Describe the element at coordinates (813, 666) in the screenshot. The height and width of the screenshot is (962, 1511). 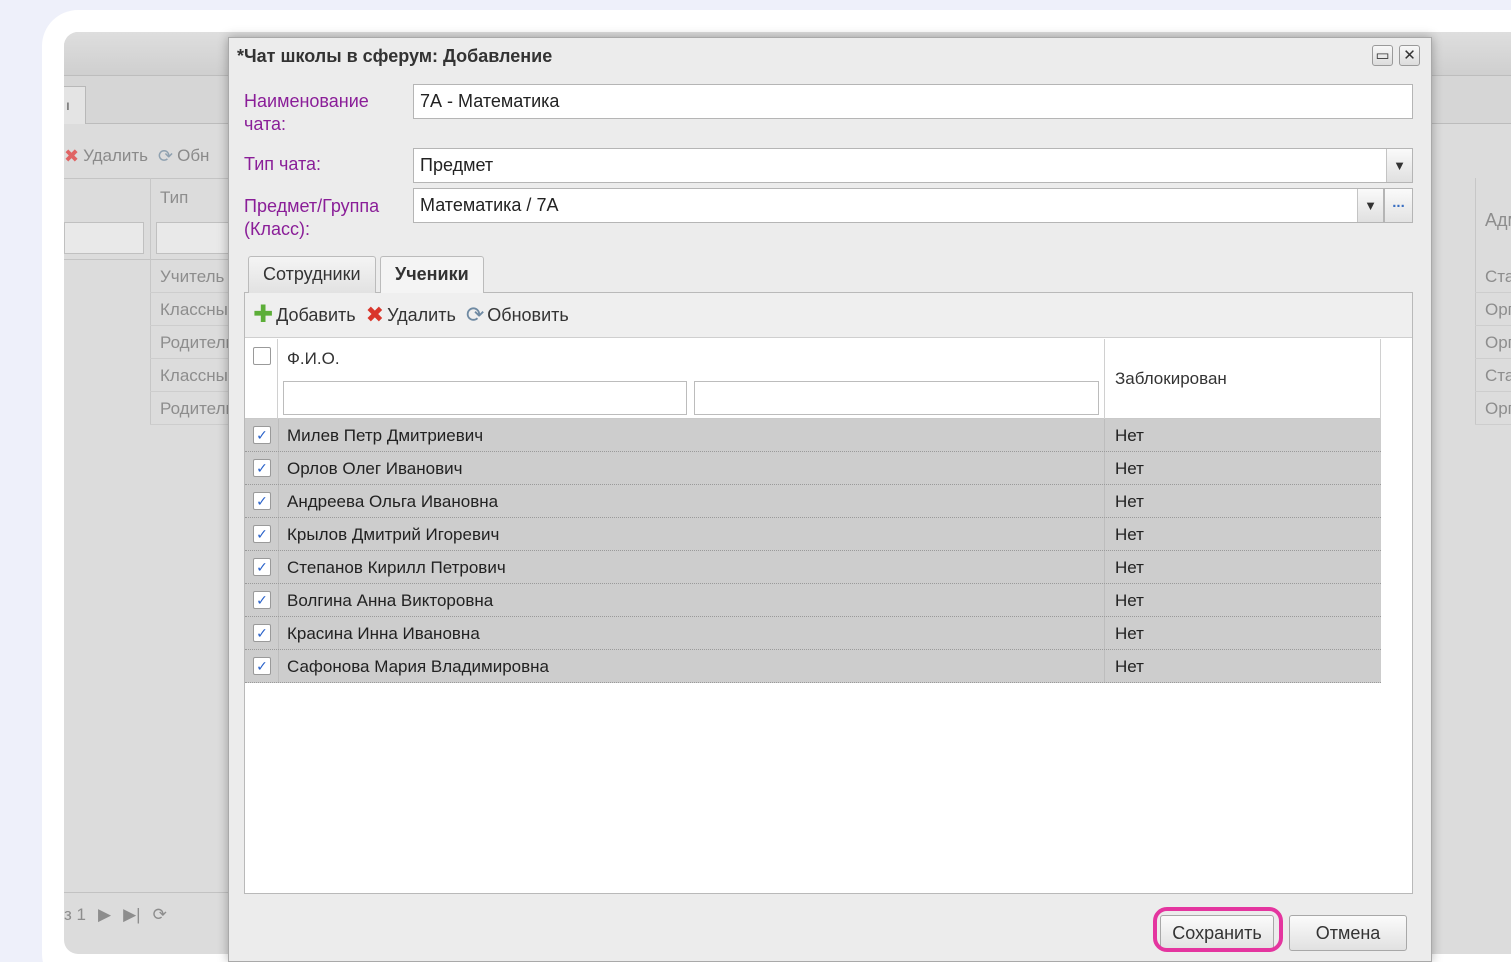
I see `table-row: ✓ Сафонова Мария Владимировна Нет` at that location.